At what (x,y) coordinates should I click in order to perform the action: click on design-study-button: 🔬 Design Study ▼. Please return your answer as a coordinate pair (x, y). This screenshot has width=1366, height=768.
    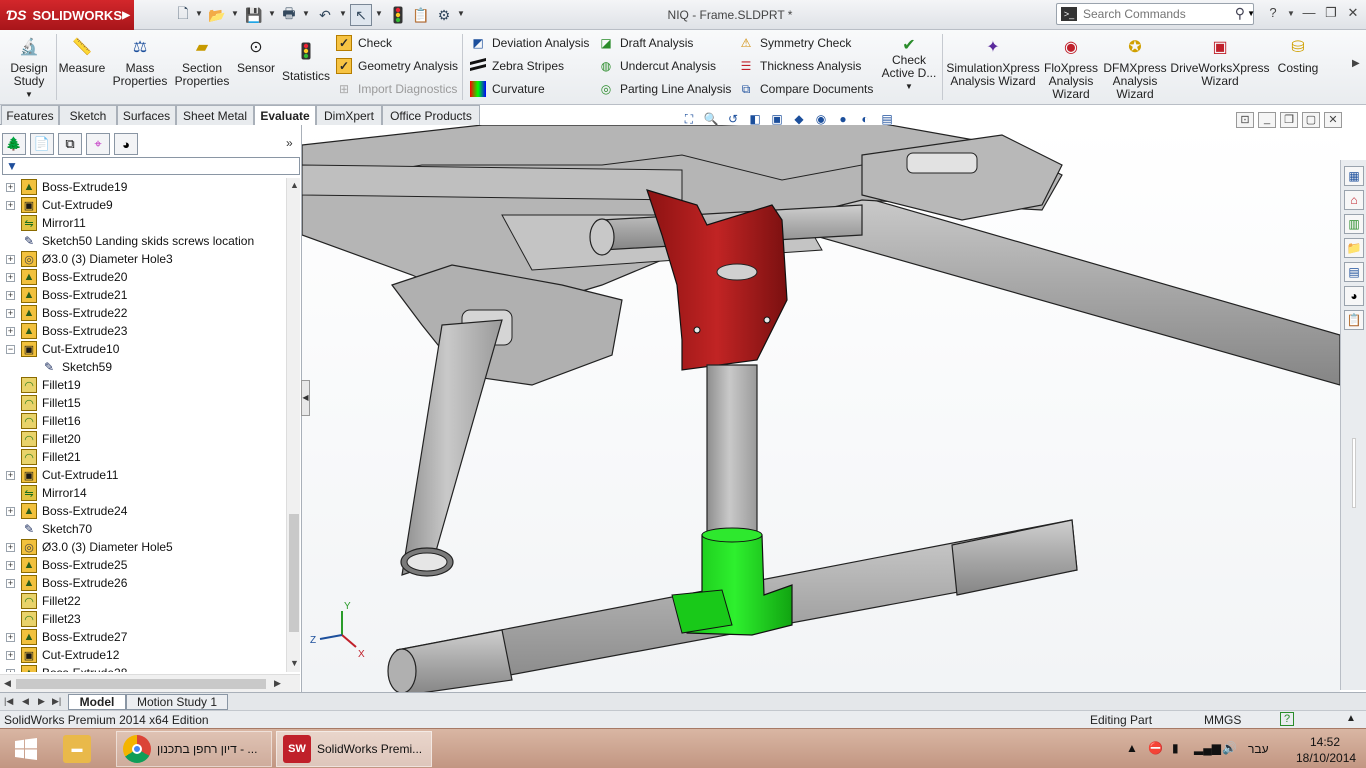
    Looking at the image, I should click on (29, 68).